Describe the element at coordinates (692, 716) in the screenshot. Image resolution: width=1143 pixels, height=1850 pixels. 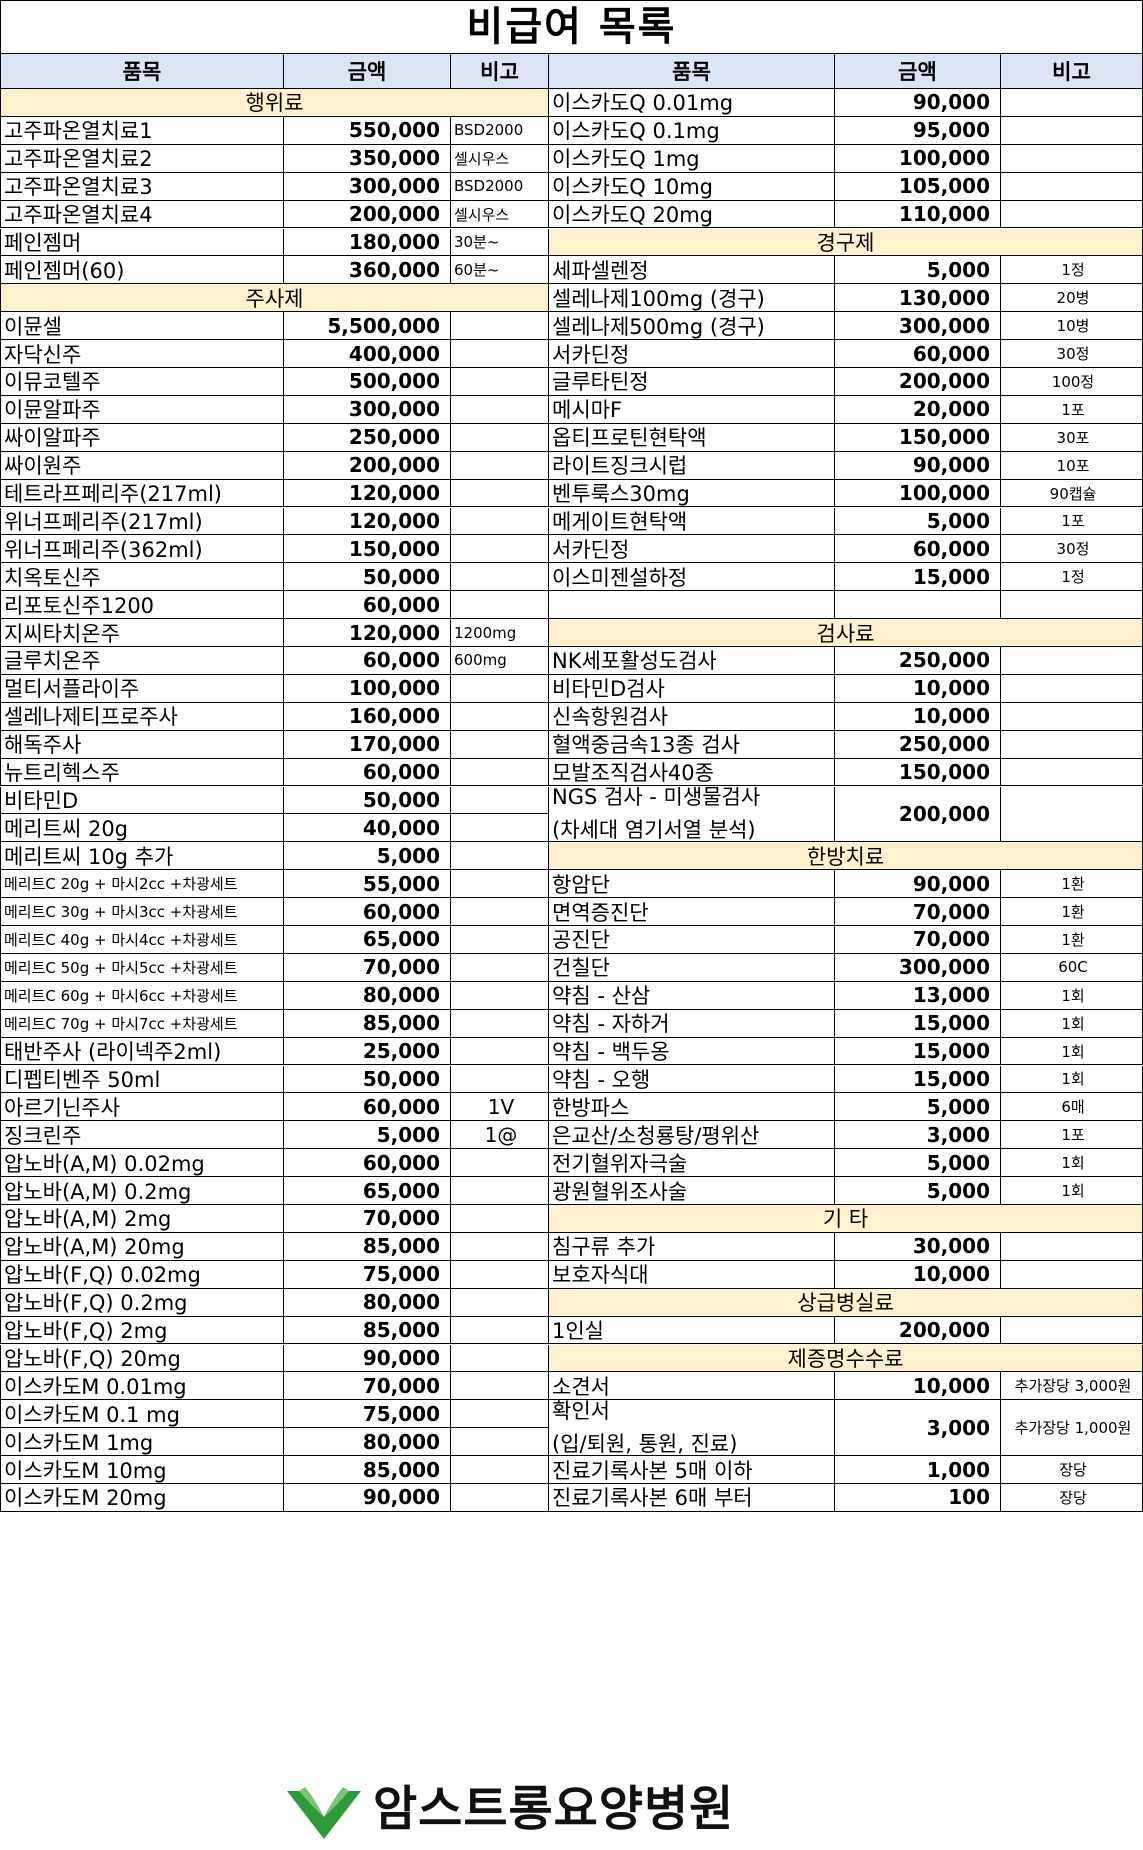
I see `item-name: 신속항원검사` at that location.